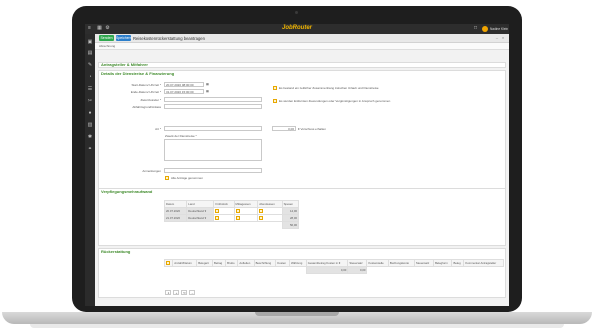 Image resolution: width=594 pixels, height=334 pixels. What do you see at coordinates (138, 73) in the screenshot?
I see `trip-title: Details der Dienstreise & Finanzierung` at bounding box center [138, 73].